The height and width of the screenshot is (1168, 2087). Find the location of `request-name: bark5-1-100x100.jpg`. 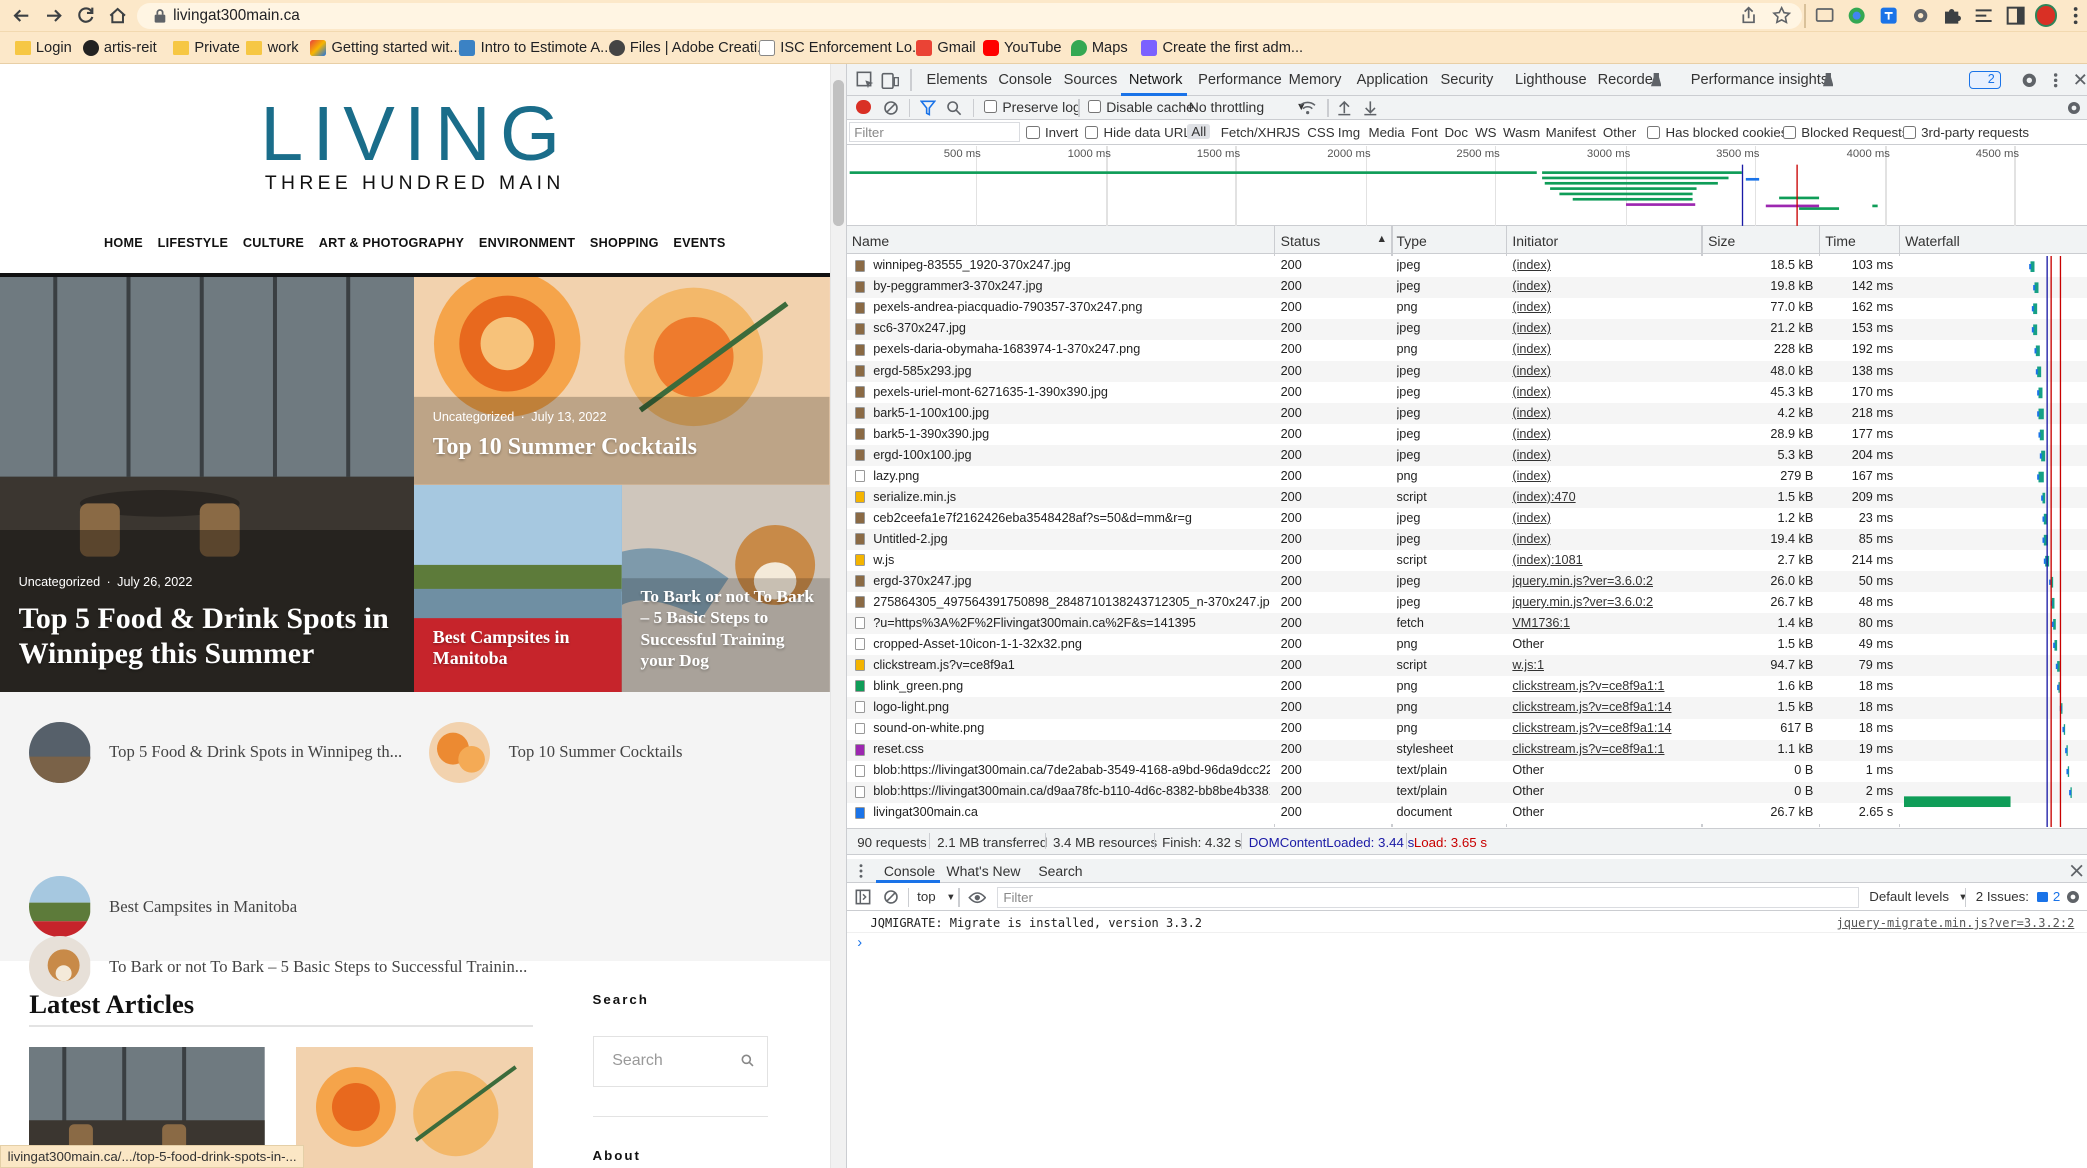

request-name: bark5-1-100x100.jpg is located at coordinates (1071, 413).